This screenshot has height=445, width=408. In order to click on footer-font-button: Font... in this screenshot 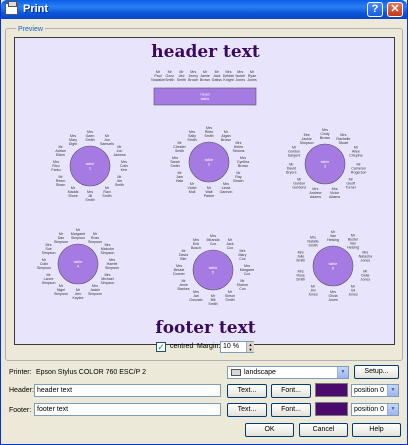, I will do `click(291, 410)`.